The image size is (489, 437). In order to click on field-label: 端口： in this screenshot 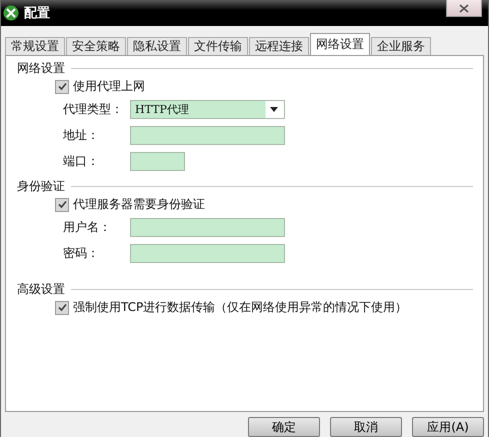, I will do `click(81, 161)`.